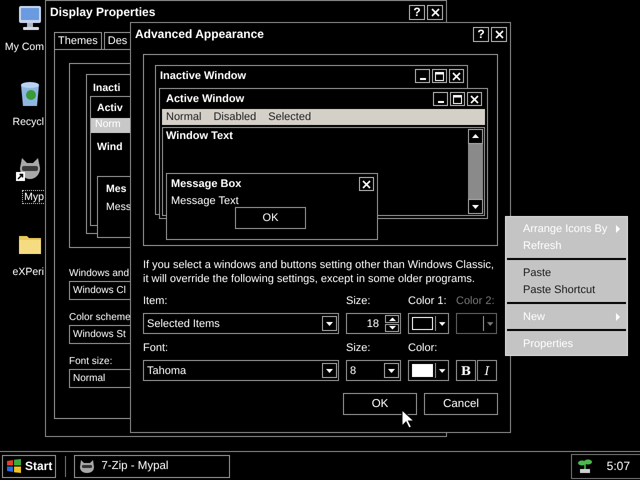 The width and height of the screenshot is (640, 480). Describe the element at coordinates (423, 349) in the screenshot. I see `field-label: Color:` at that location.